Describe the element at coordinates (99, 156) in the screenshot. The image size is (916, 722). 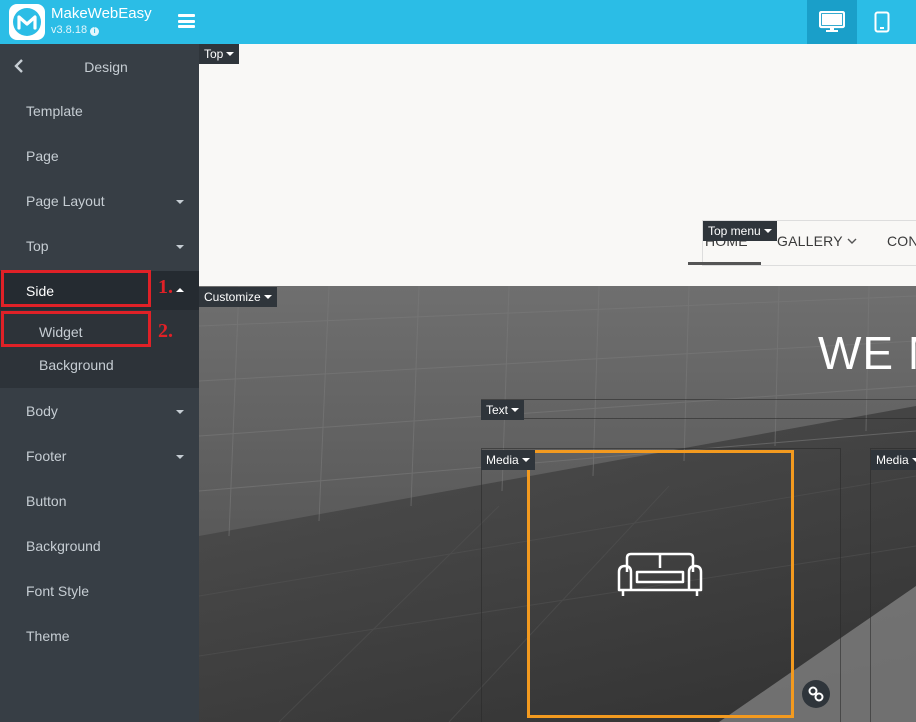
I see `sidebar-item-page: Page` at that location.